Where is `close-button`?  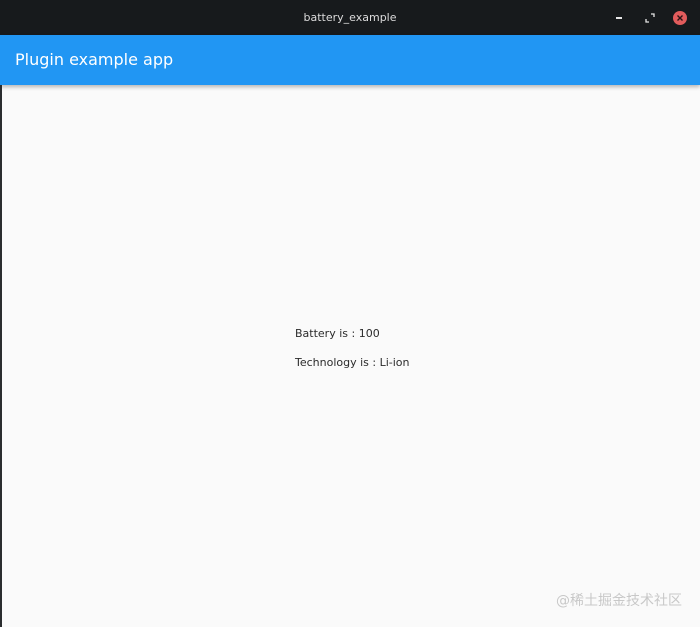
close-button is located at coordinates (680, 18).